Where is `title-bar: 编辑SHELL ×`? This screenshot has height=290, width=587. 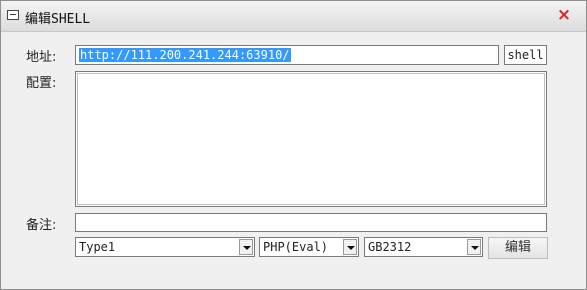
title-bar: 编辑SHELL × is located at coordinates (293, 16).